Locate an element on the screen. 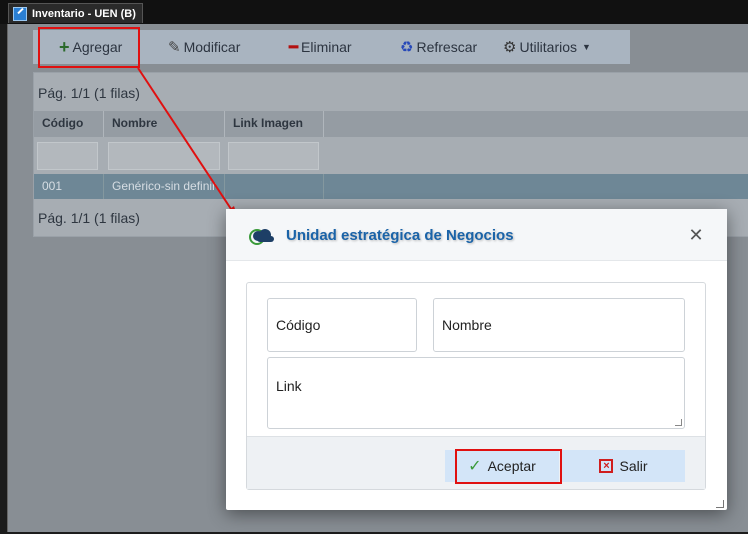 The height and width of the screenshot is (534, 748). nombre-field: Nombre is located at coordinates (559, 325).